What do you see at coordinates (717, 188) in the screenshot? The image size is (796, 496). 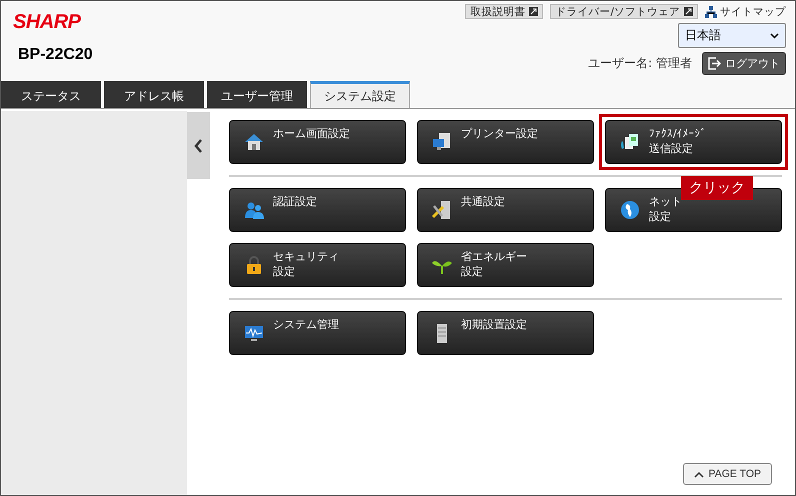 I see `callout-tooltip: クリック` at bounding box center [717, 188].